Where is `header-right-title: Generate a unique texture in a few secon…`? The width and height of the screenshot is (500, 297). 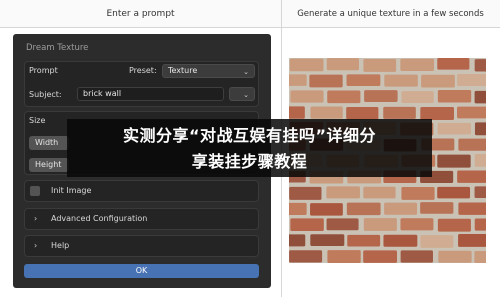
header-right-title: Generate a unique texture in a few secon… is located at coordinates (390, 14).